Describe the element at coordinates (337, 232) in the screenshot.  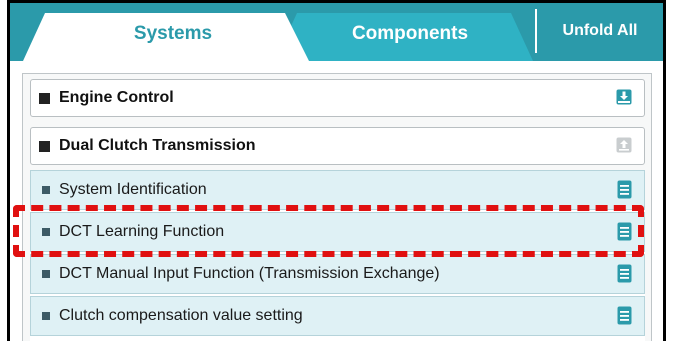
I see `list-item-dct-learning-function: DCT Learning Function` at that location.